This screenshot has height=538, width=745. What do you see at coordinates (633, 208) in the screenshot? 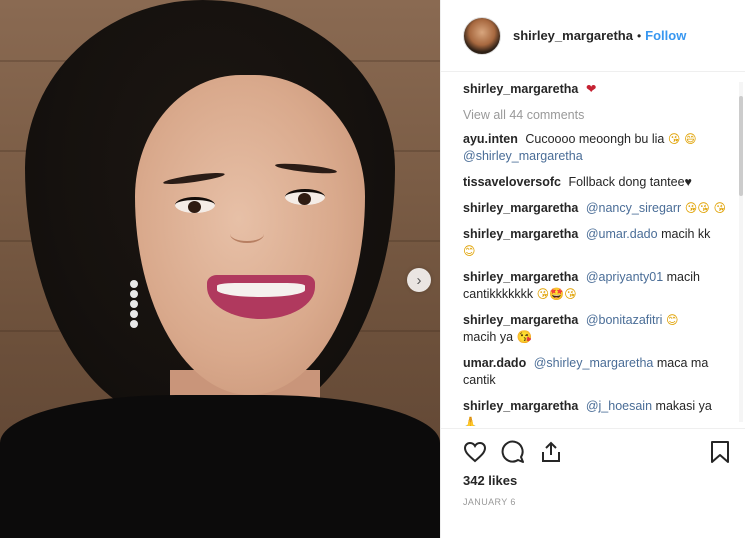
I see `comment-mention: @nancy_siregarr` at bounding box center [633, 208].